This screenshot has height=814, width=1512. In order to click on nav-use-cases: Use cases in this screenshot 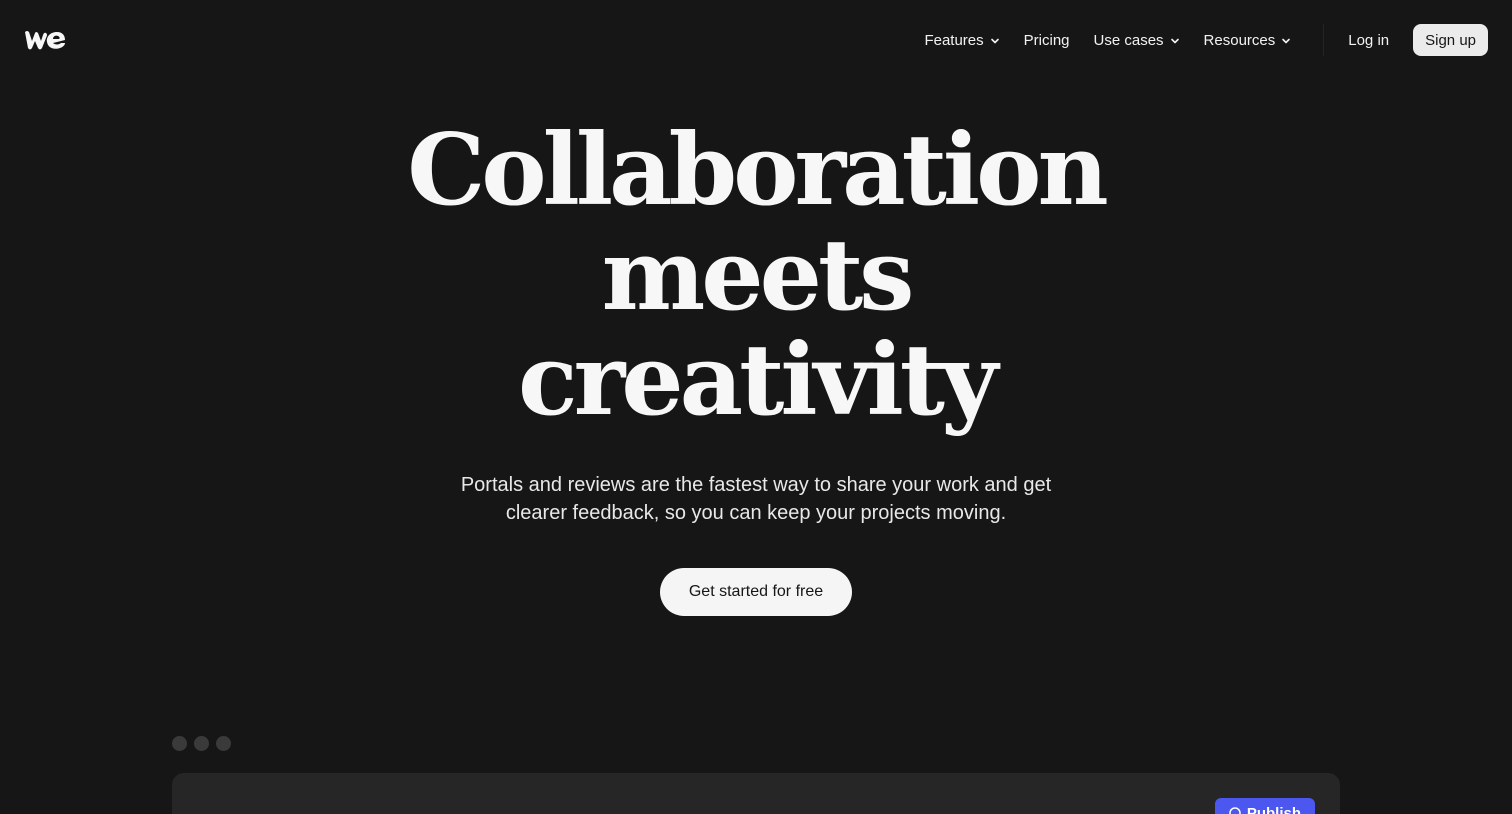, I will do `click(1137, 40)`.